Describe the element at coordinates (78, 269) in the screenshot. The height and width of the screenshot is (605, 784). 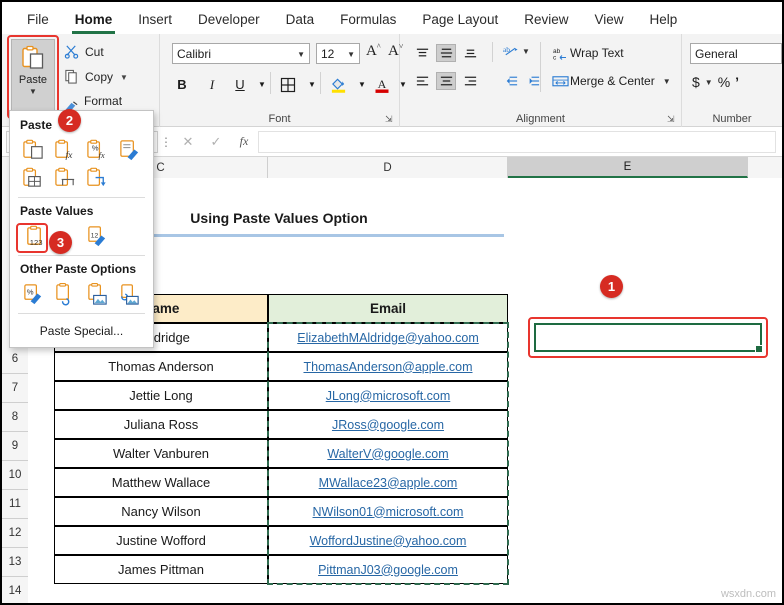
I see `other-paste-options-heading: Other Paste Options` at that location.